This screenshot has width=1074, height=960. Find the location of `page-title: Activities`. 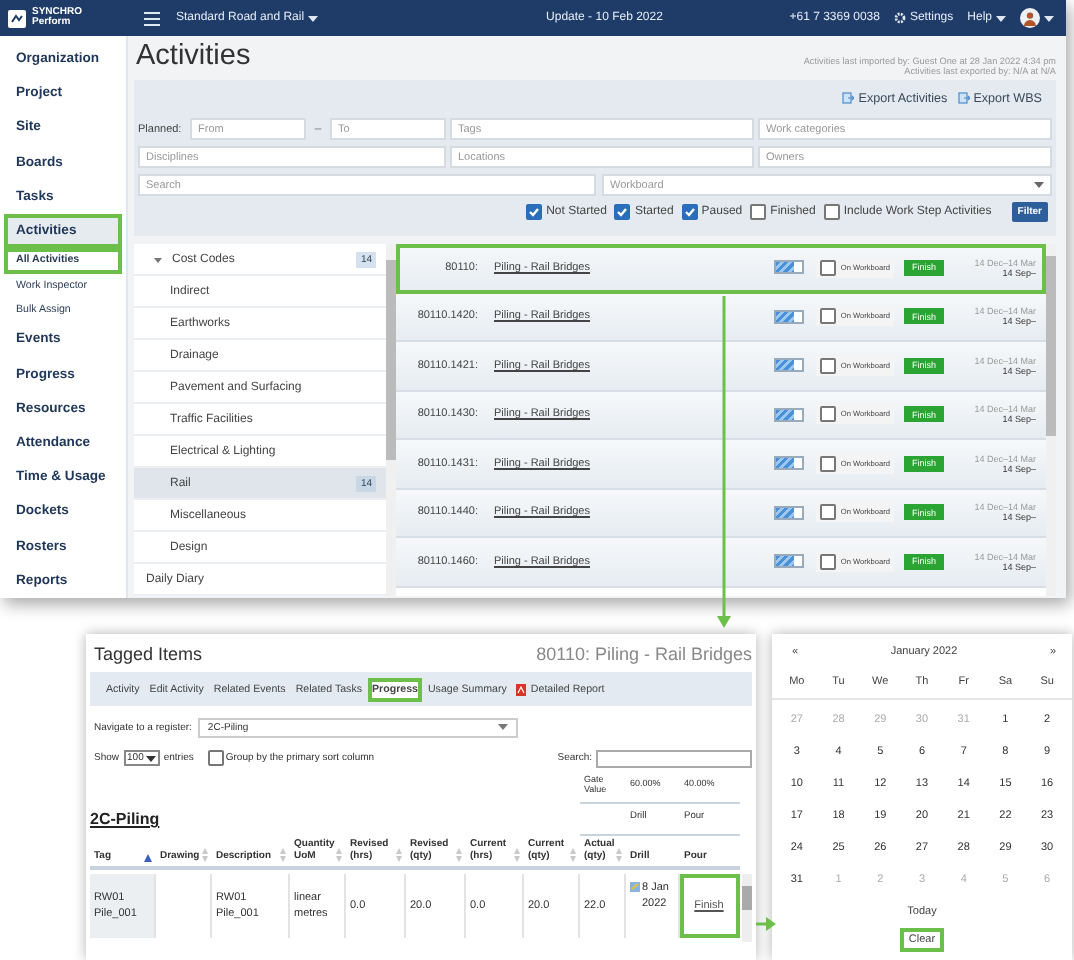

page-title: Activities is located at coordinates (193, 56).